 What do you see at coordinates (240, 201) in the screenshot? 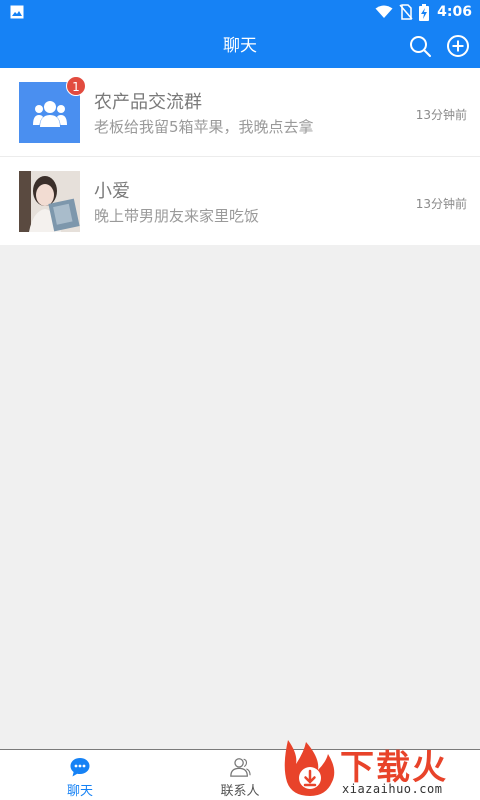
I see `list-item: 小爱 晚上带男朋友来家里吃饭 13分钟前` at bounding box center [240, 201].